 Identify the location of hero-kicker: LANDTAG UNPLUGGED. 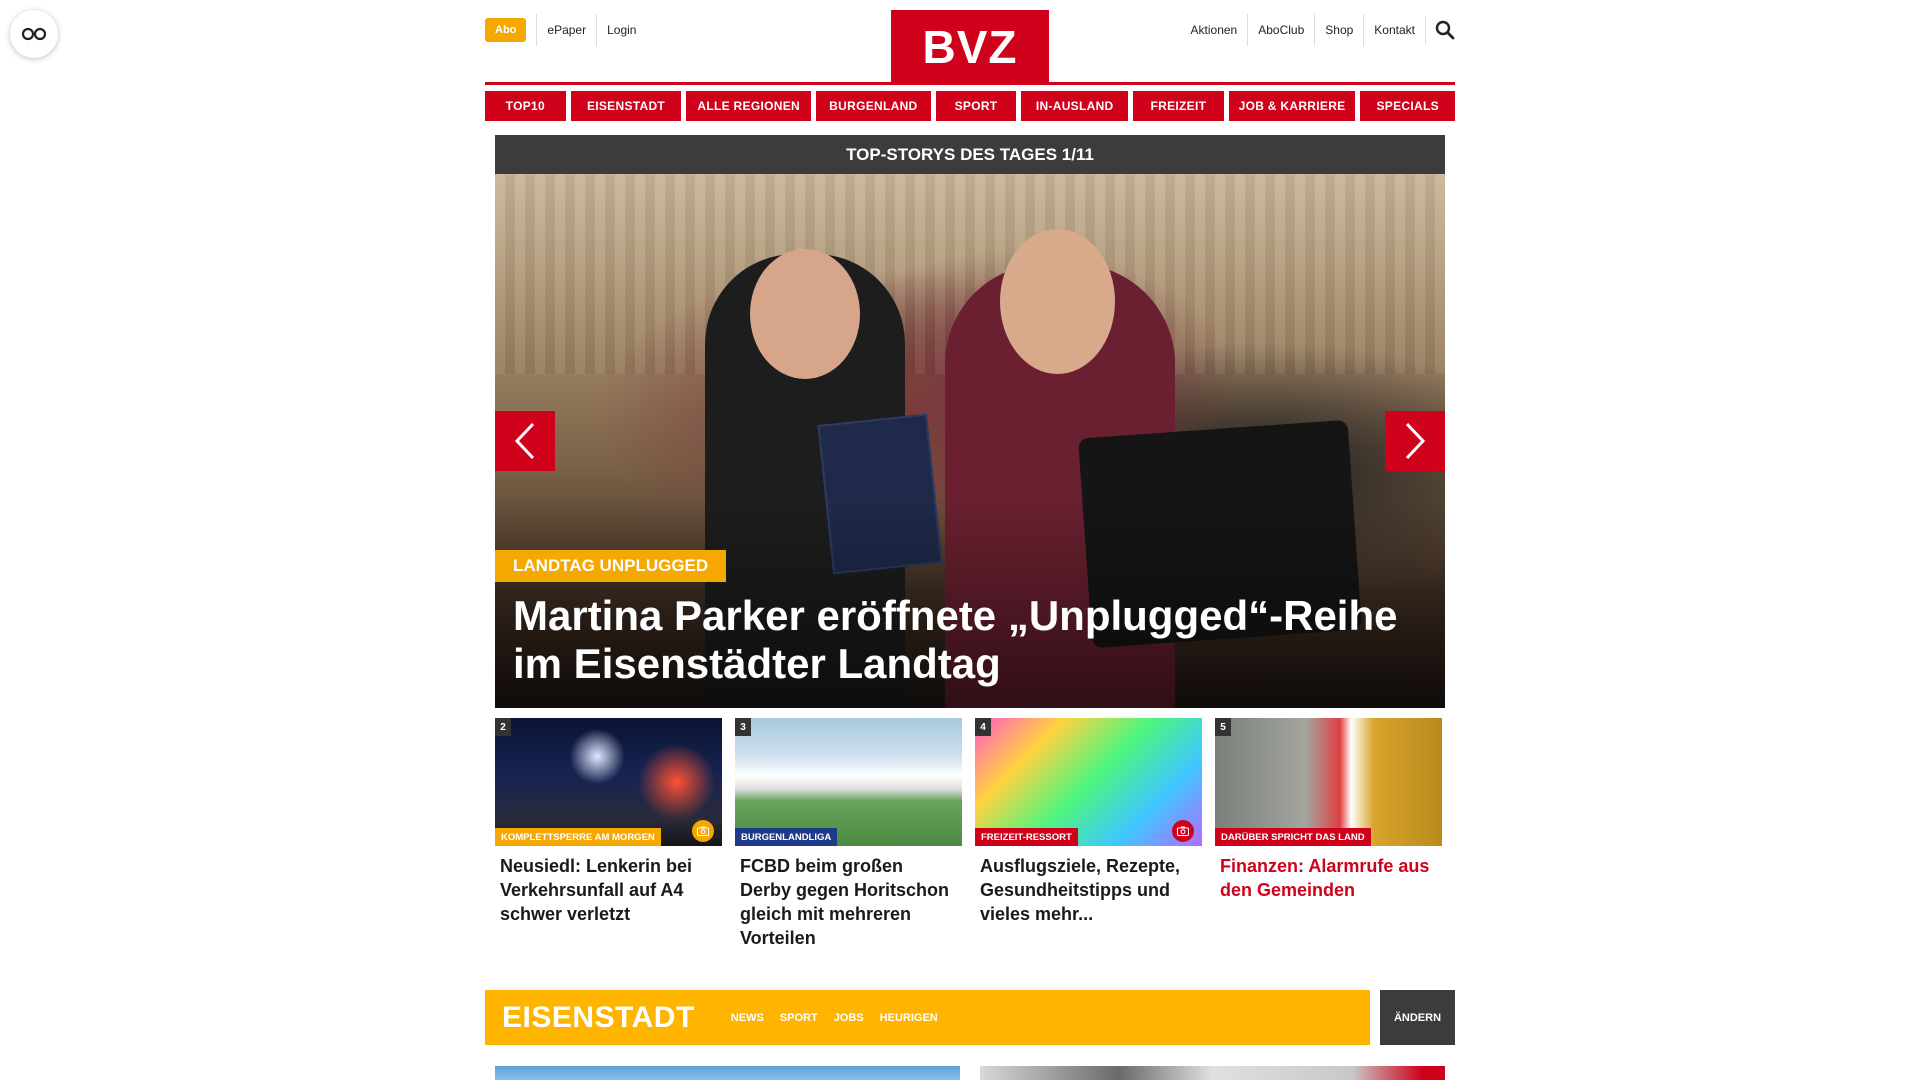
(611, 566).